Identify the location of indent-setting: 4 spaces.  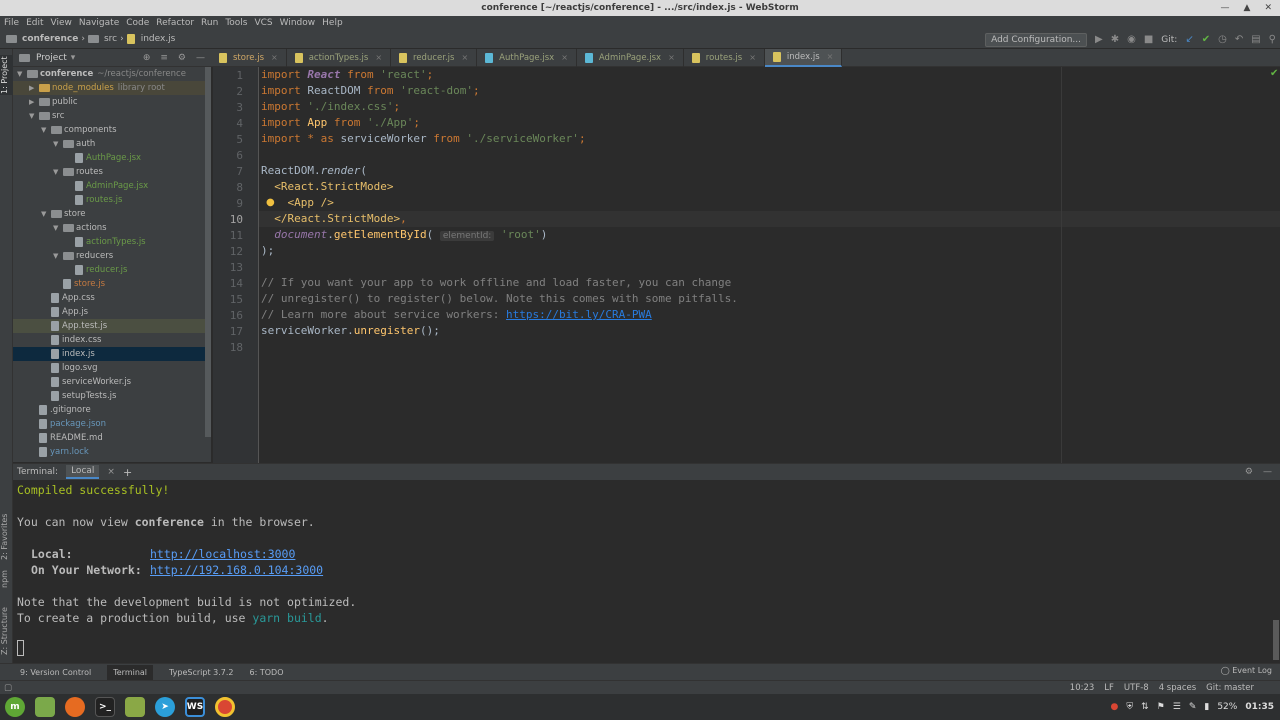
(1177, 688).